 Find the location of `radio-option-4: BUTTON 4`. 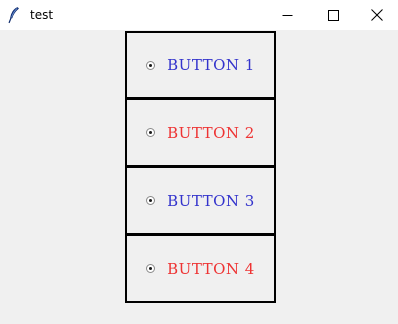

radio-option-4: BUTTON 4 is located at coordinates (200, 268).